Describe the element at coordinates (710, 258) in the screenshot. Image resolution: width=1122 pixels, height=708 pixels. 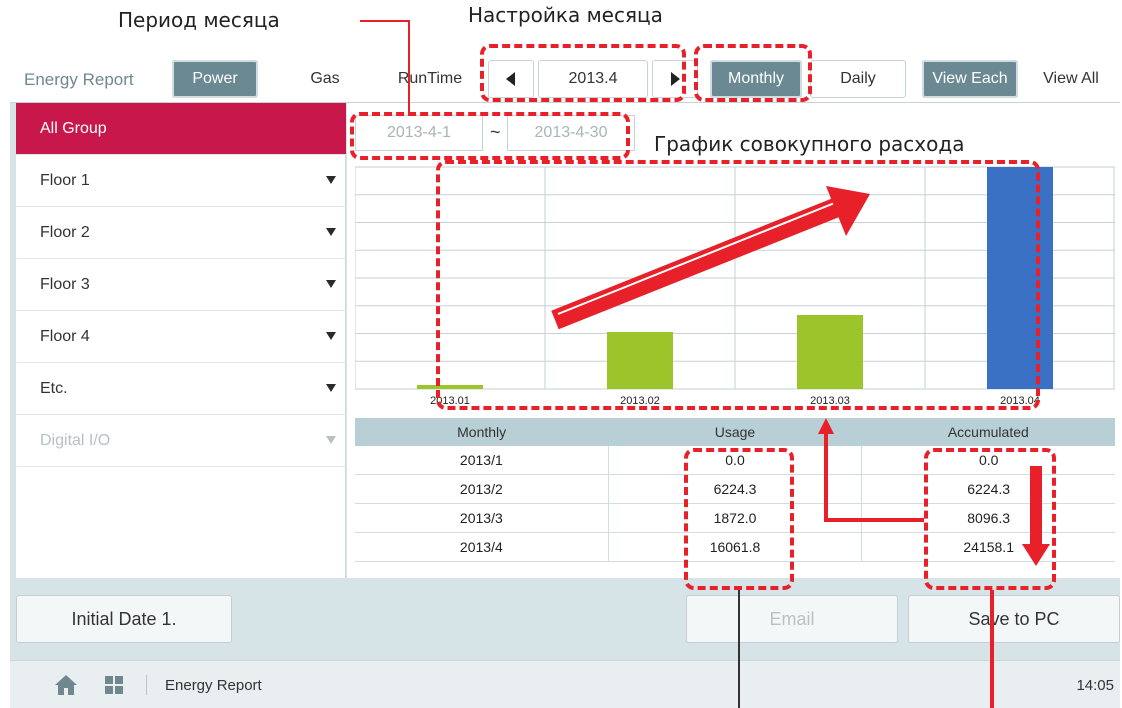
I see `growth-arrow-icon` at that location.